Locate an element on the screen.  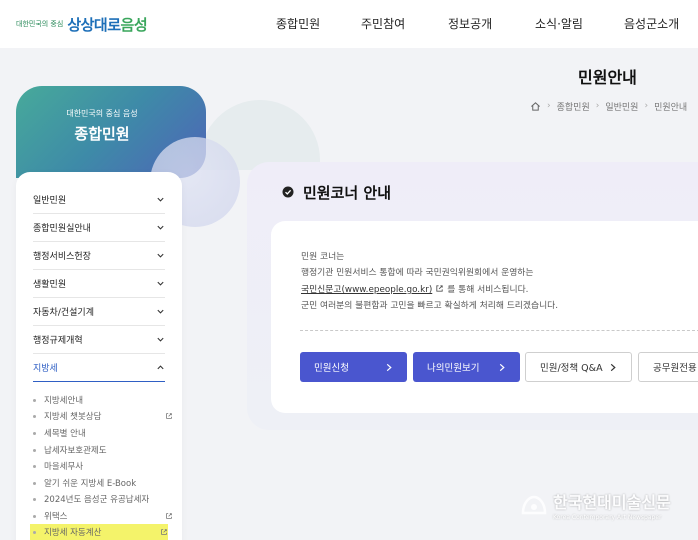
nav-item-about: 음성군소개 is located at coordinates (651, 23).